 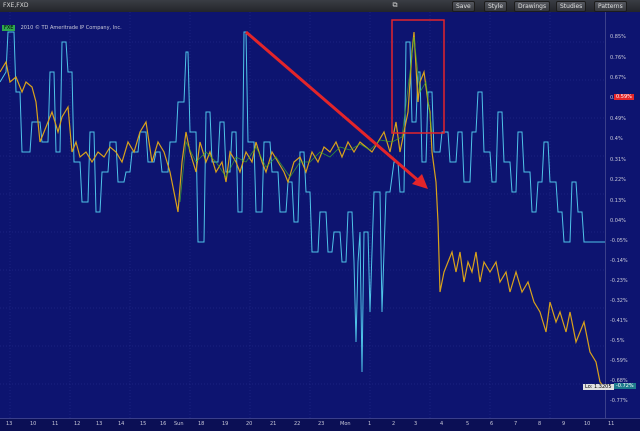 What do you see at coordinates (618, 160) in the screenshot?
I see `y-tick-label: 0.31%` at bounding box center [618, 160].